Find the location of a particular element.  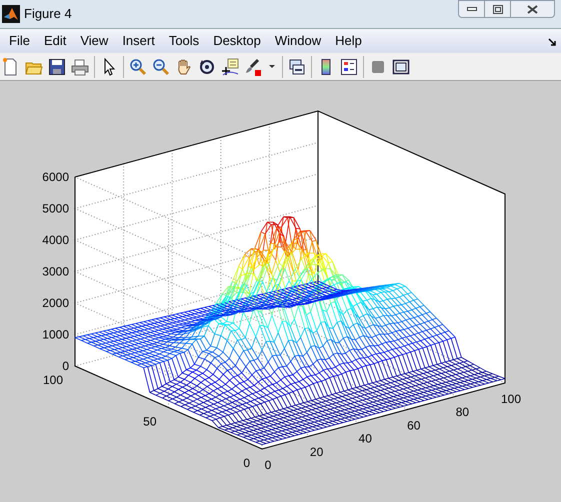

dock-arrow-icon is located at coordinates (552, 42).